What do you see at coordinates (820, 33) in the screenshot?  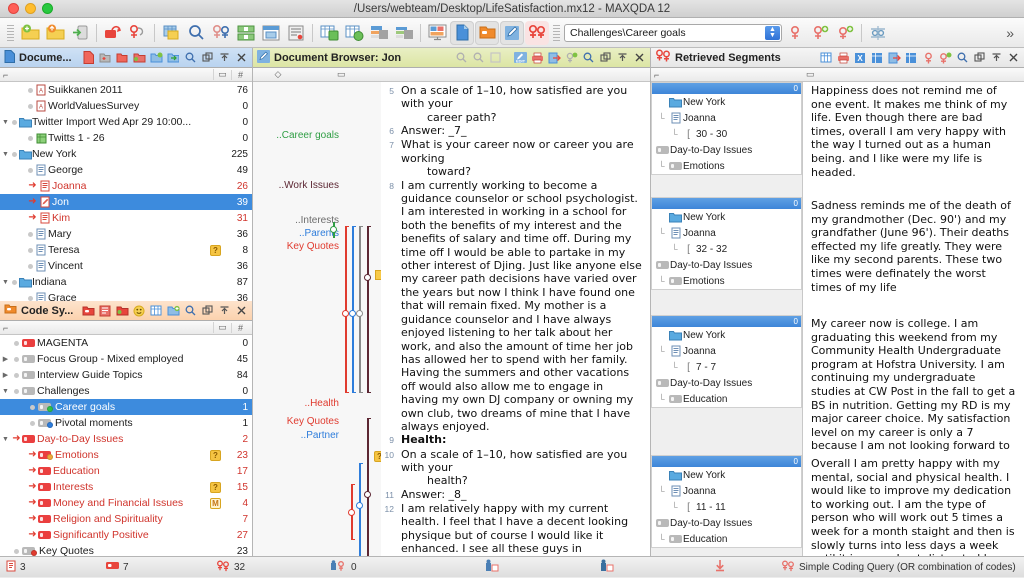 I see `add-code-icon` at bounding box center [820, 33].